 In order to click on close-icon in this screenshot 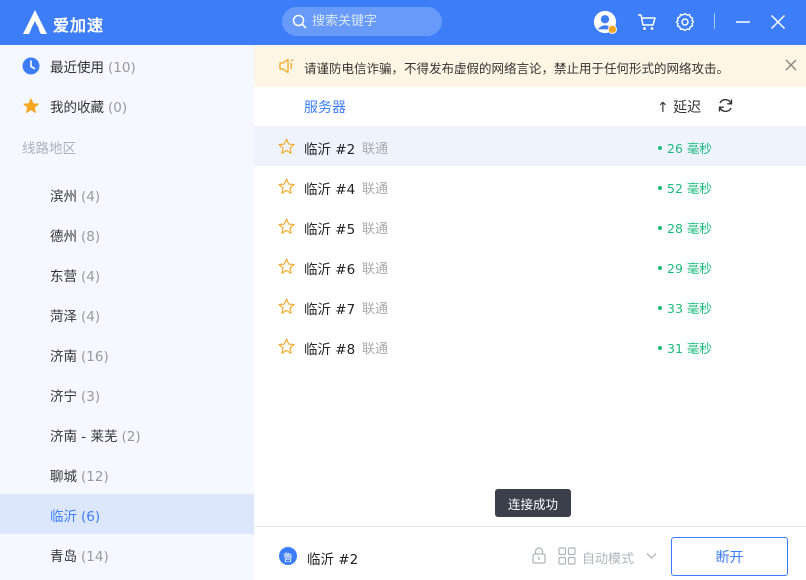, I will do `click(778, 22)`.